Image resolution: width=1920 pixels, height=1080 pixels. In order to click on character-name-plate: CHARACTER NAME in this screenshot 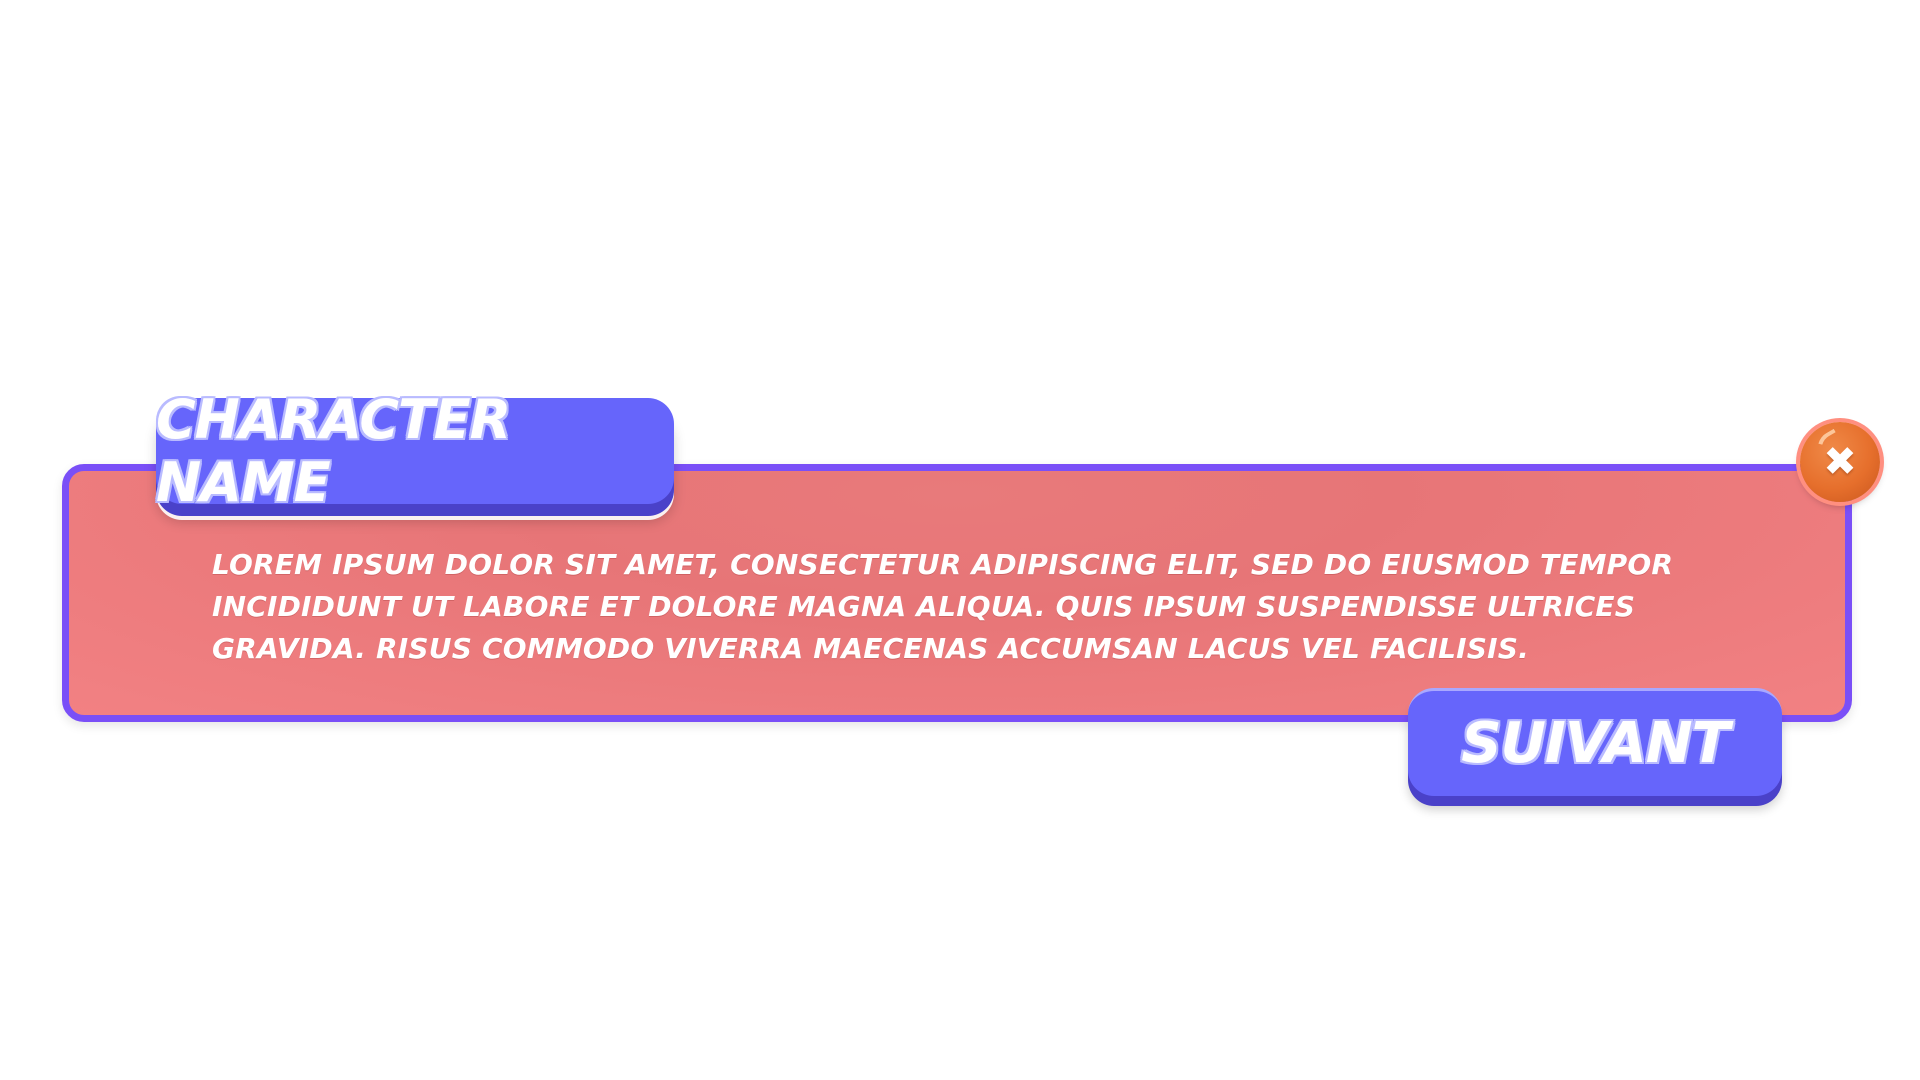, I will do `click(415, 451)`.